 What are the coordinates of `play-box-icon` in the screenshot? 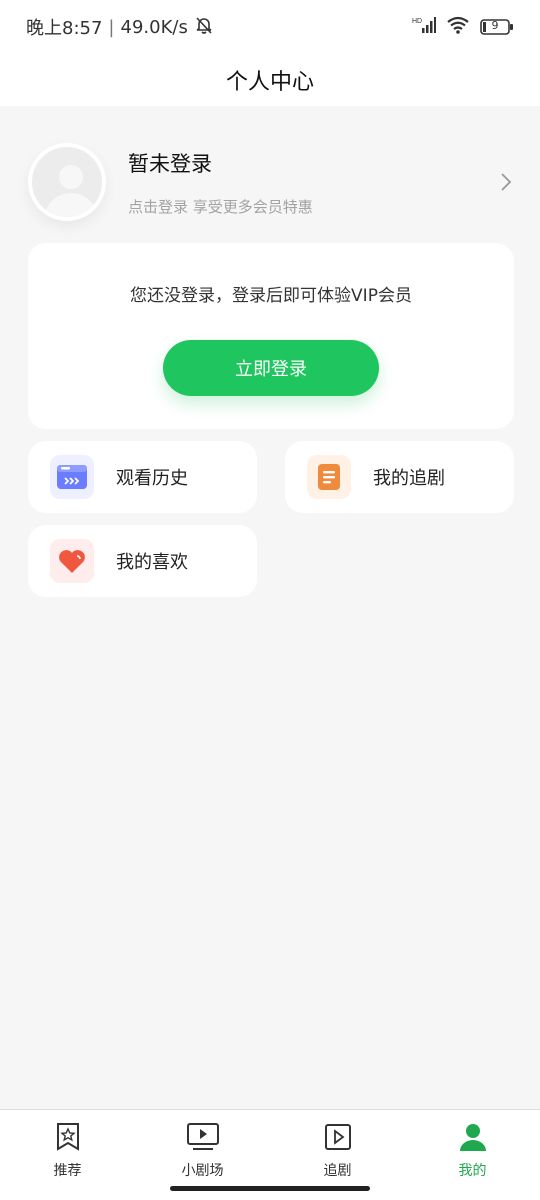 It's located at (338, 1139).